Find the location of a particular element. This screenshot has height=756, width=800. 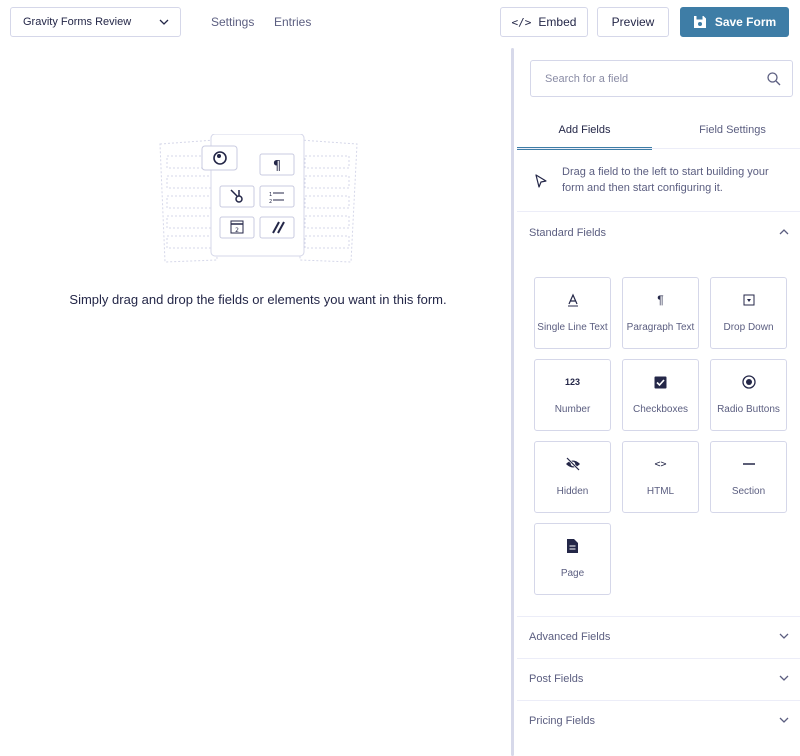

paragraph-icon: ¶ is located at coordinates (660, 300).